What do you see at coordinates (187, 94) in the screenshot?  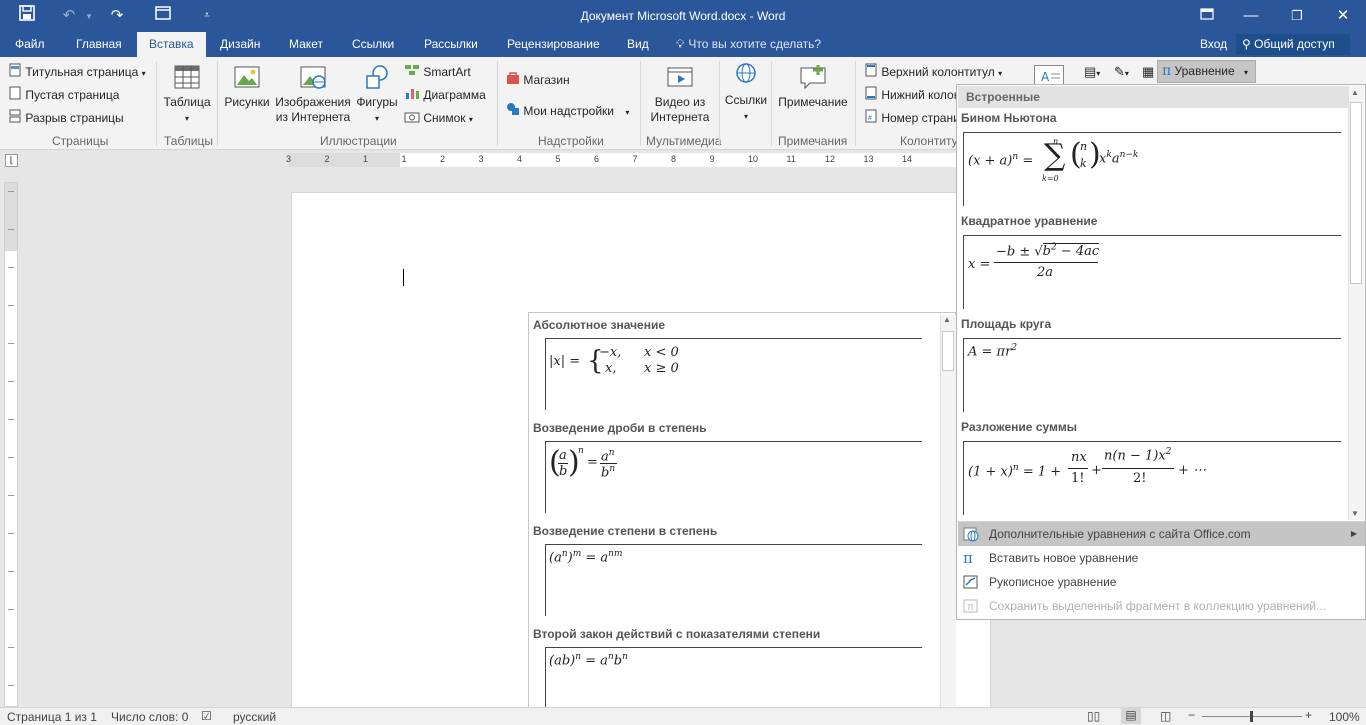 I see `table-button: Таблица ▾` at bounding box center [187, 94].